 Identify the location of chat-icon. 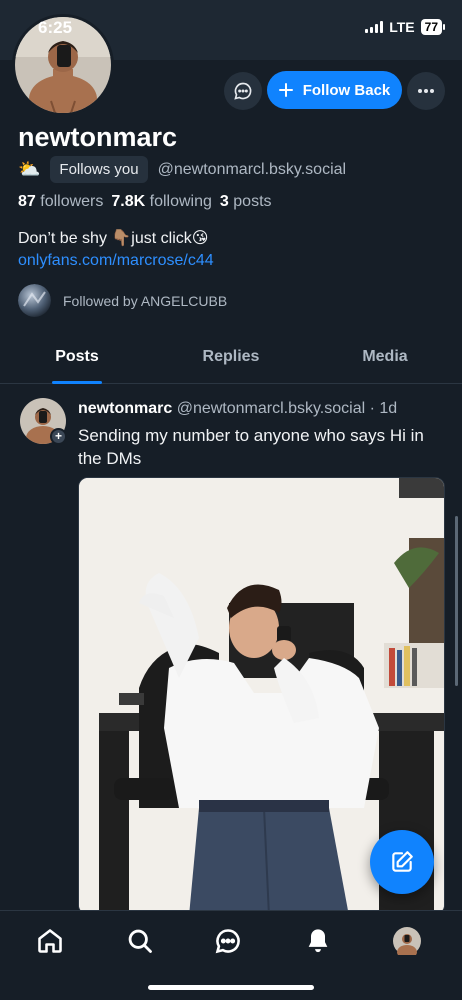
(227, 941).